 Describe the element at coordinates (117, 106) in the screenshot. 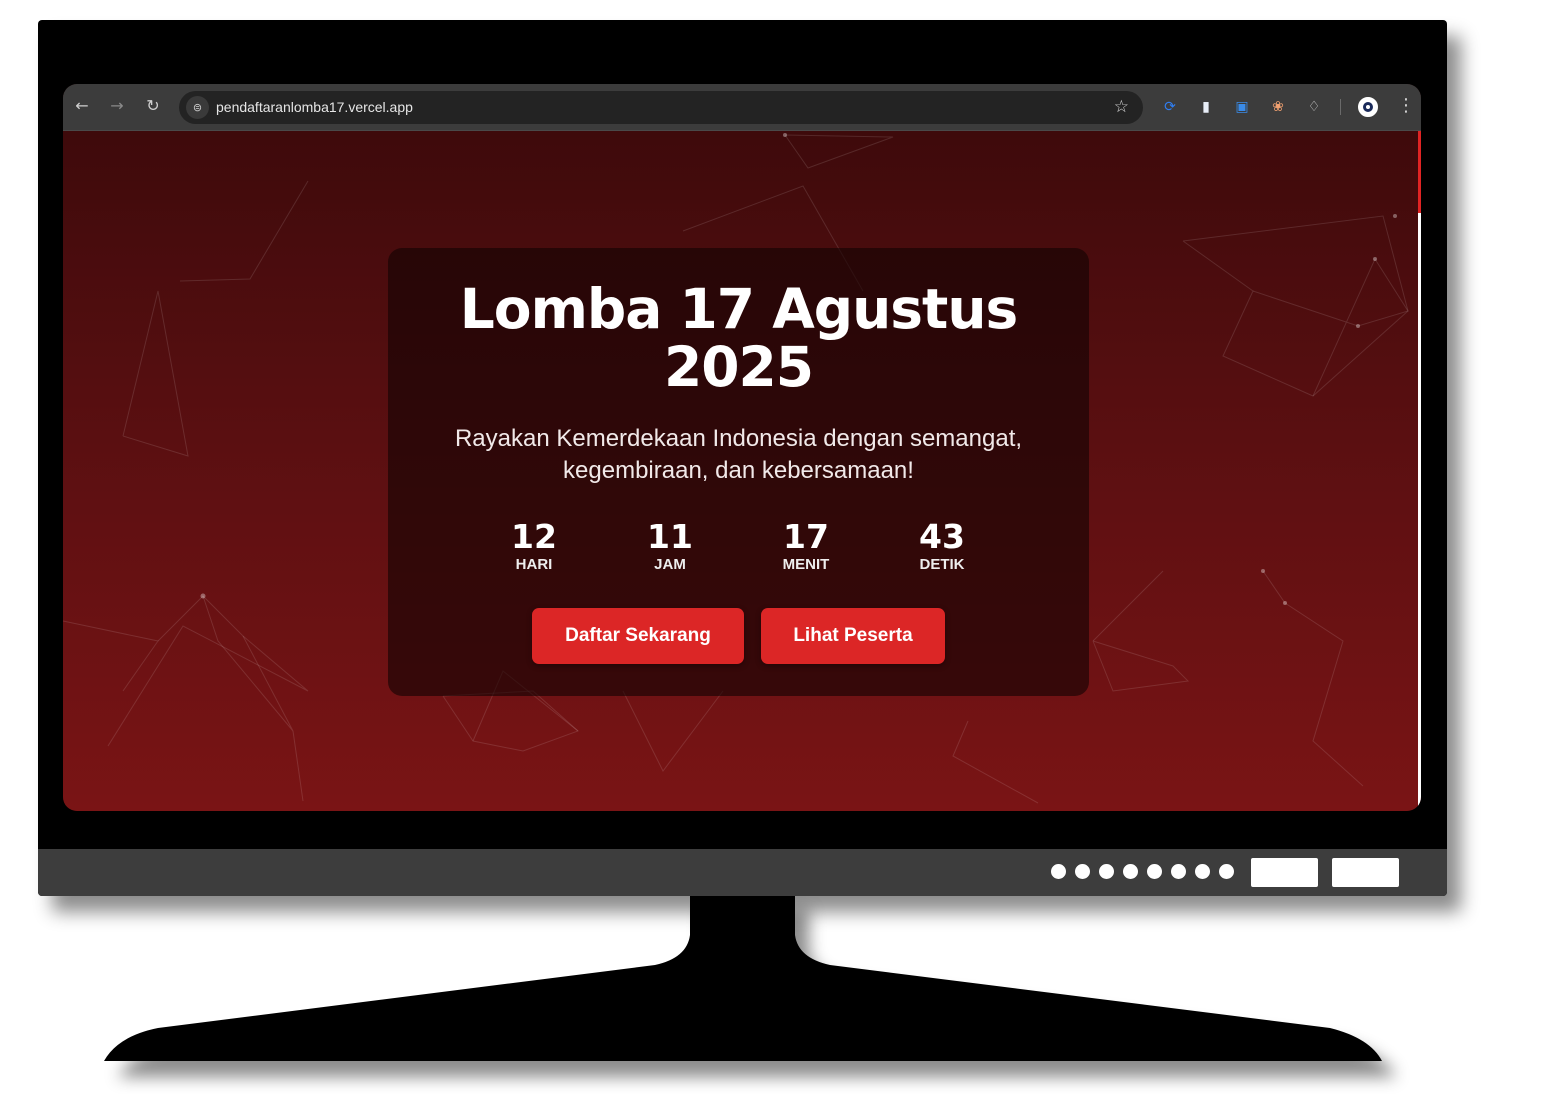

I see `forward-arrow-icon: →` at that location.